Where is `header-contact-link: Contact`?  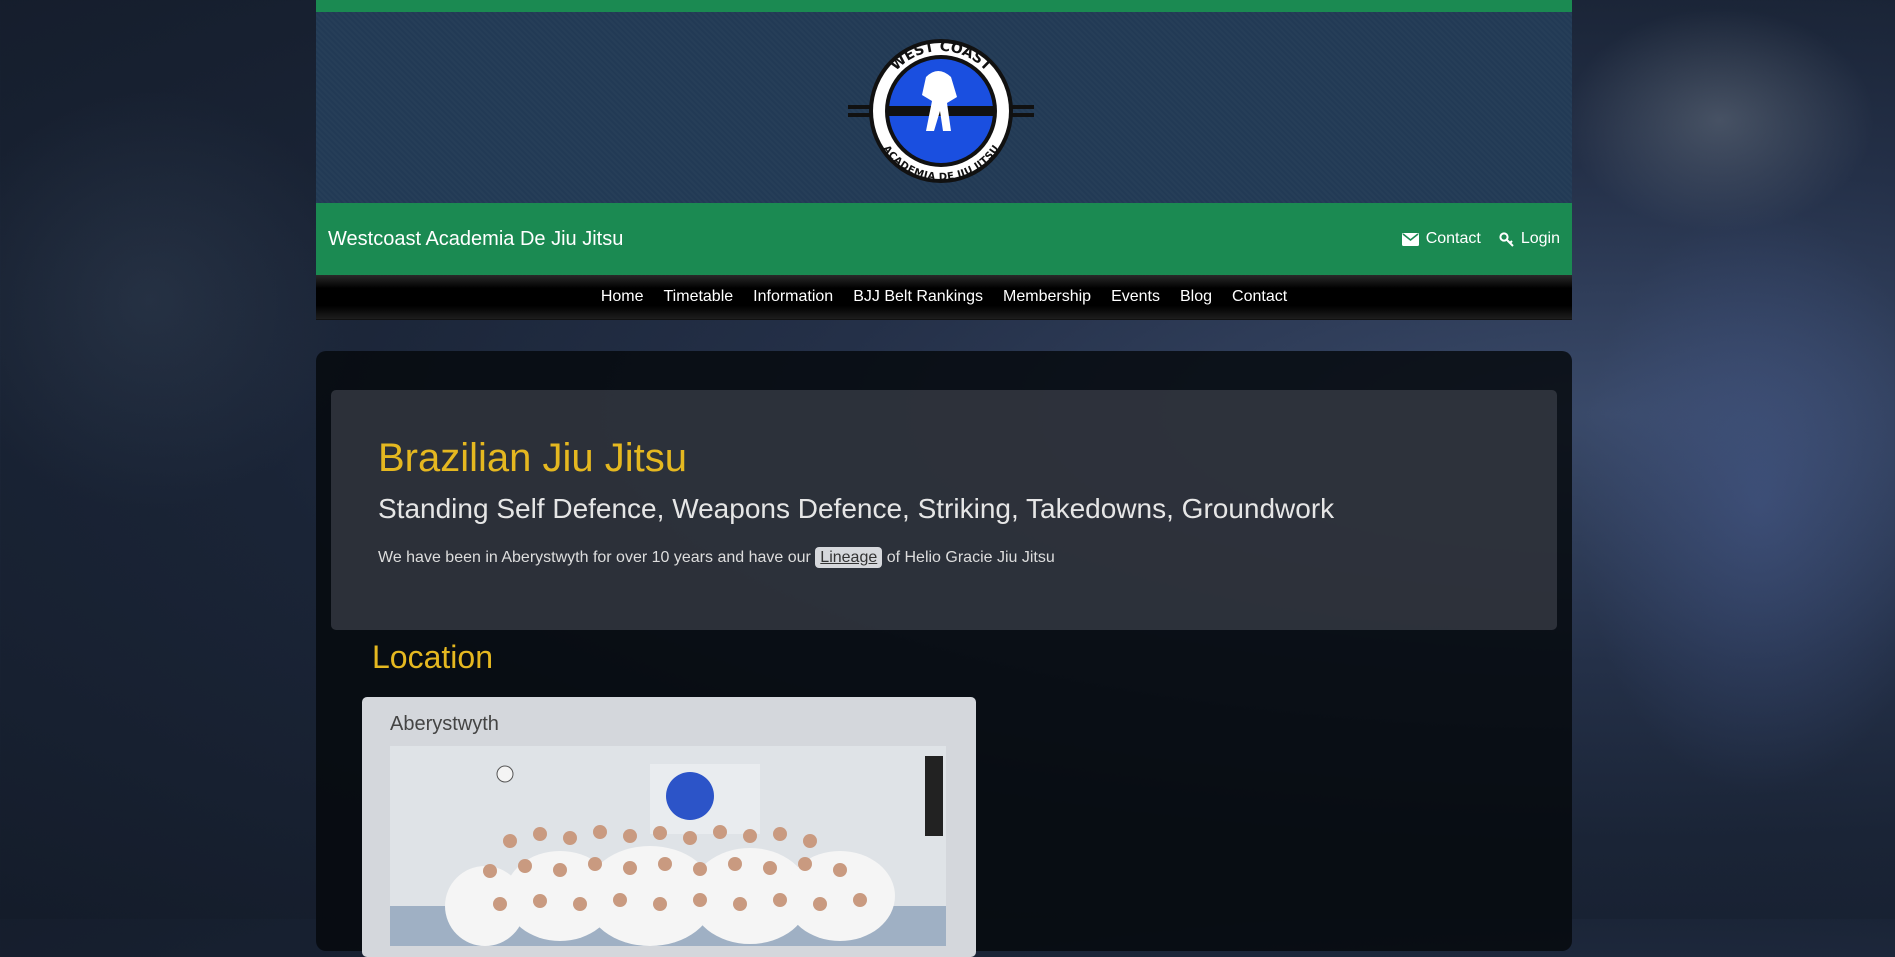 header-contact-link: Contact is located at coordinates (1441, 239).